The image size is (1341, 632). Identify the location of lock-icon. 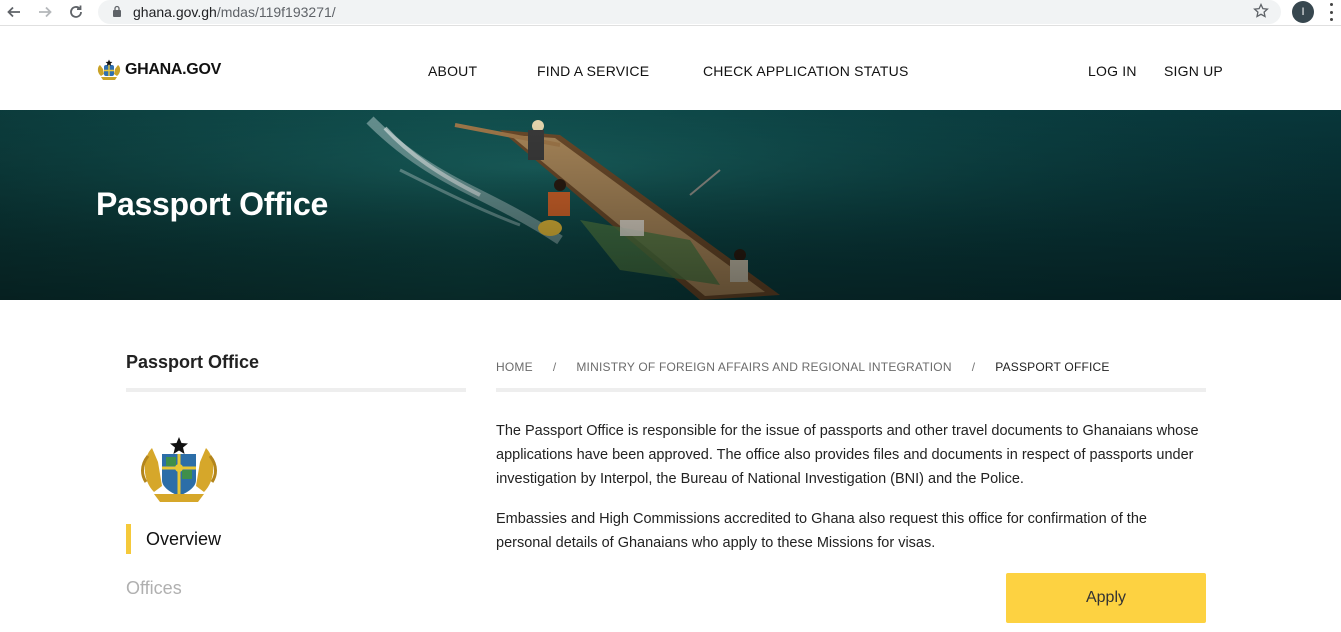
(117, 11).